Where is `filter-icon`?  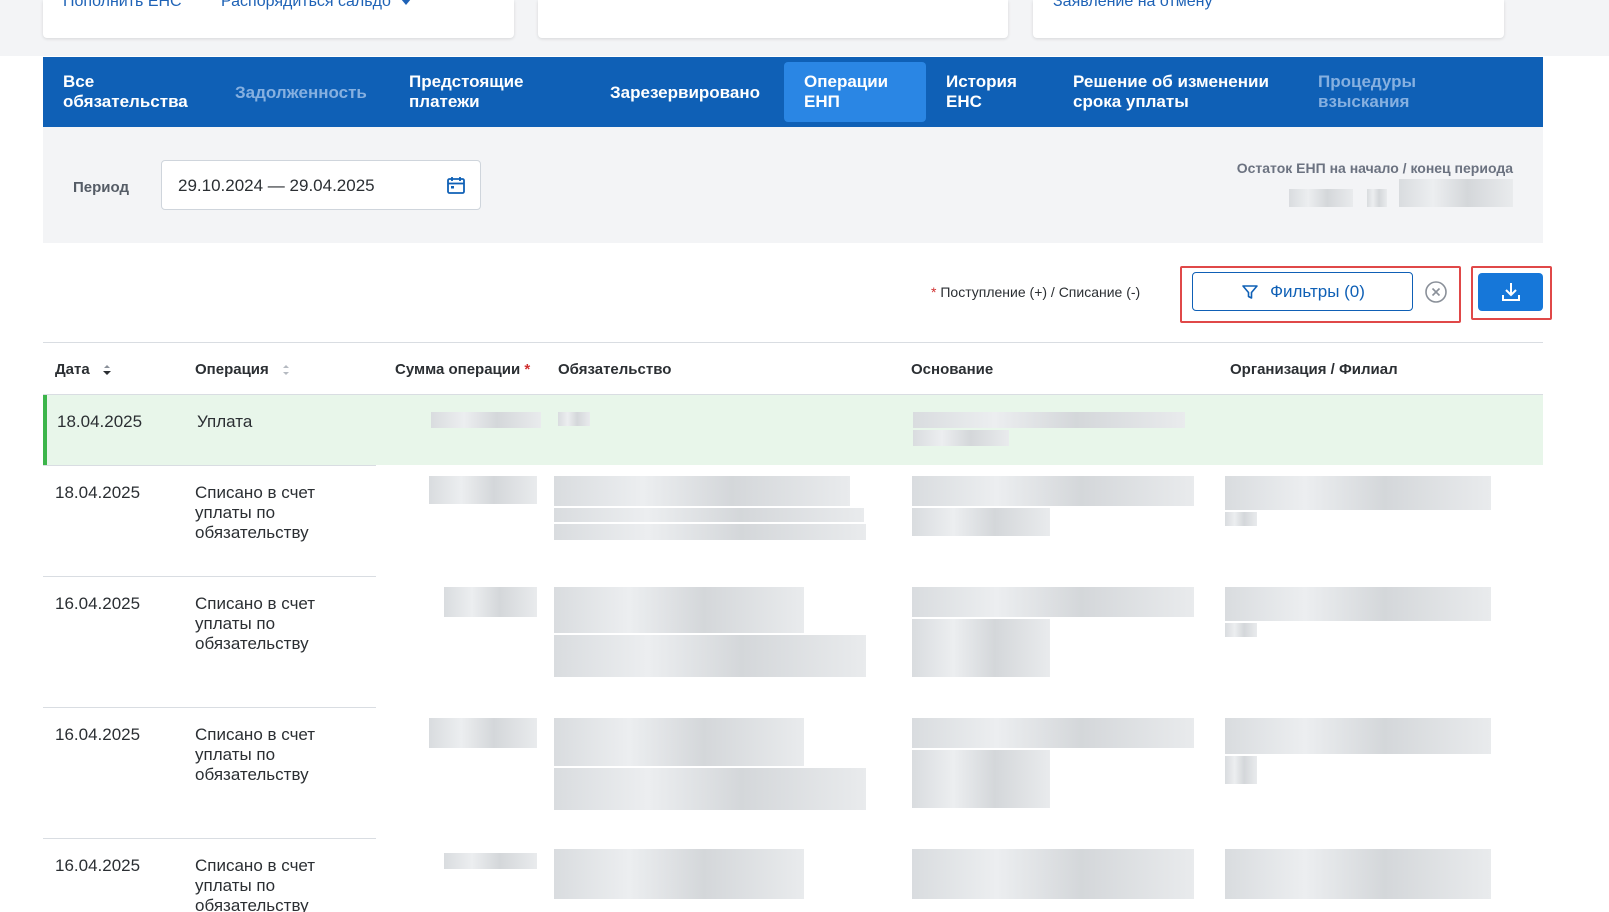 filter-icon is located at coordinates (1250, 291).